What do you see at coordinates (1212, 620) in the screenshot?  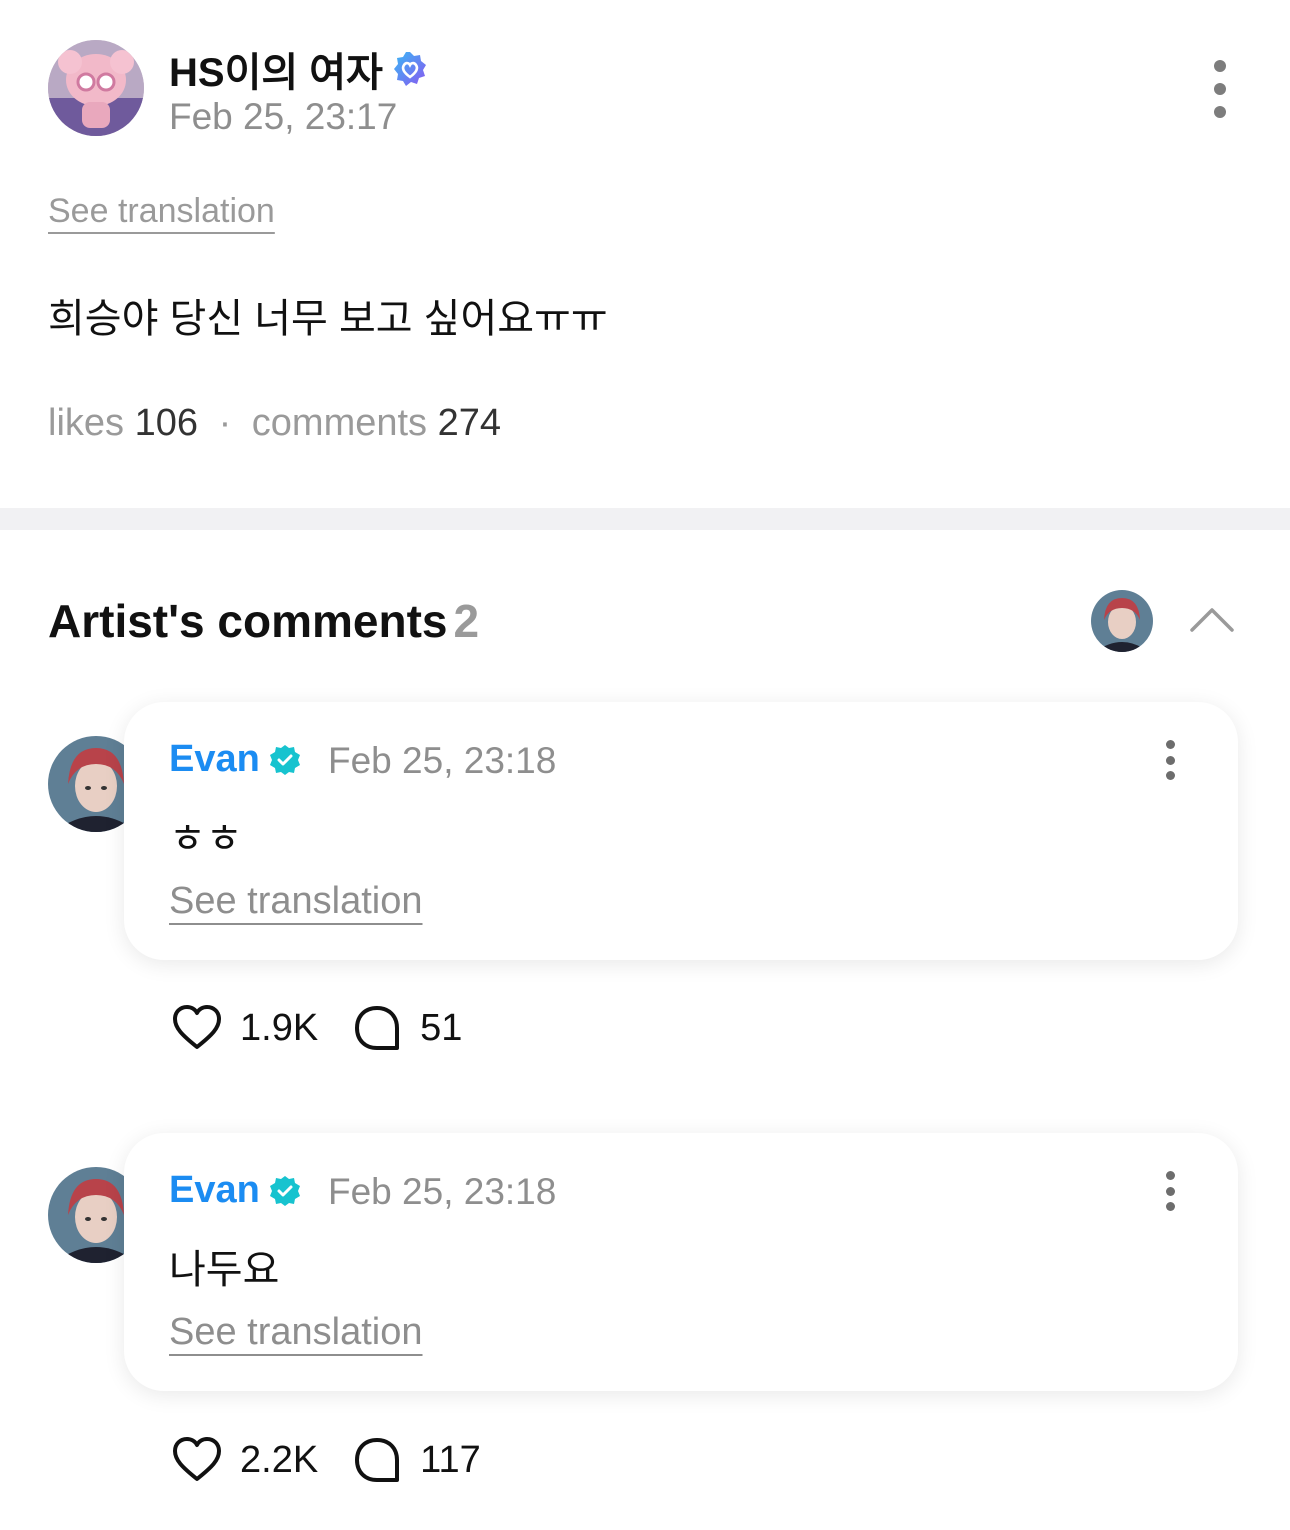 I see `chevron-up-icon` at bounding box center [1212, 620].